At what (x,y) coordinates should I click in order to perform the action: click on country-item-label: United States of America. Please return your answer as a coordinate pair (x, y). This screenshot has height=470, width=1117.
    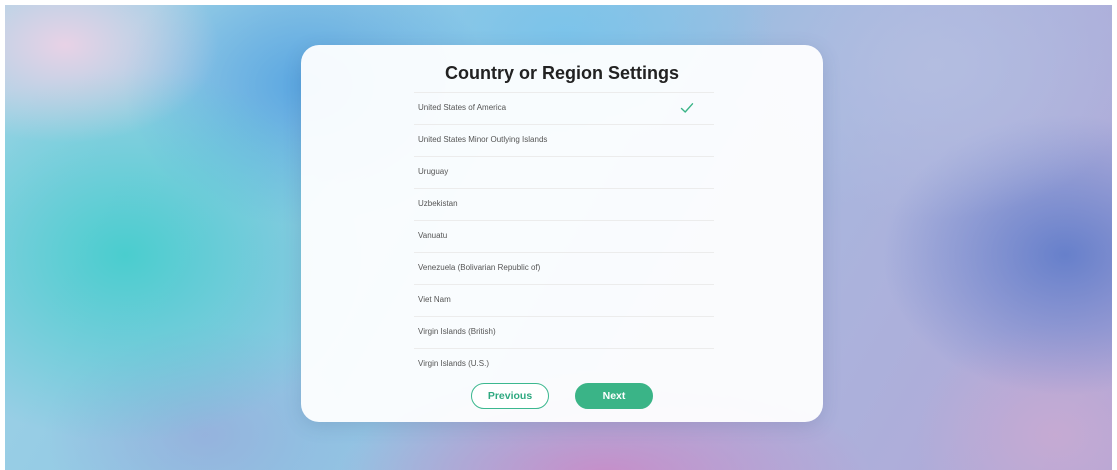
    Looking at the image, I should click on (462, 107).